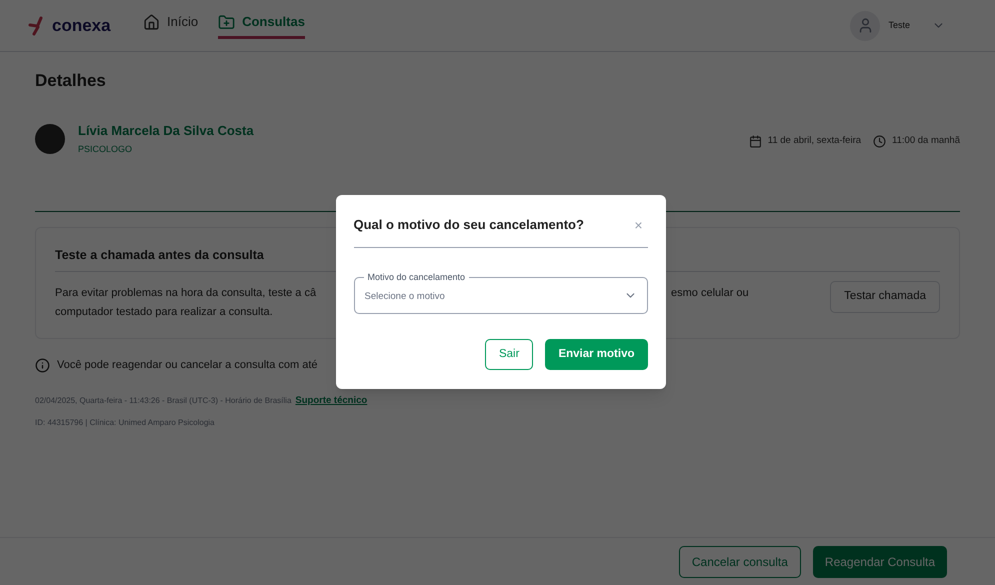 This screenshot has height=585, width=995. Describe the element at coordinates (509, 354) in the screenshot. I see `exit-button: Sair` at that location.